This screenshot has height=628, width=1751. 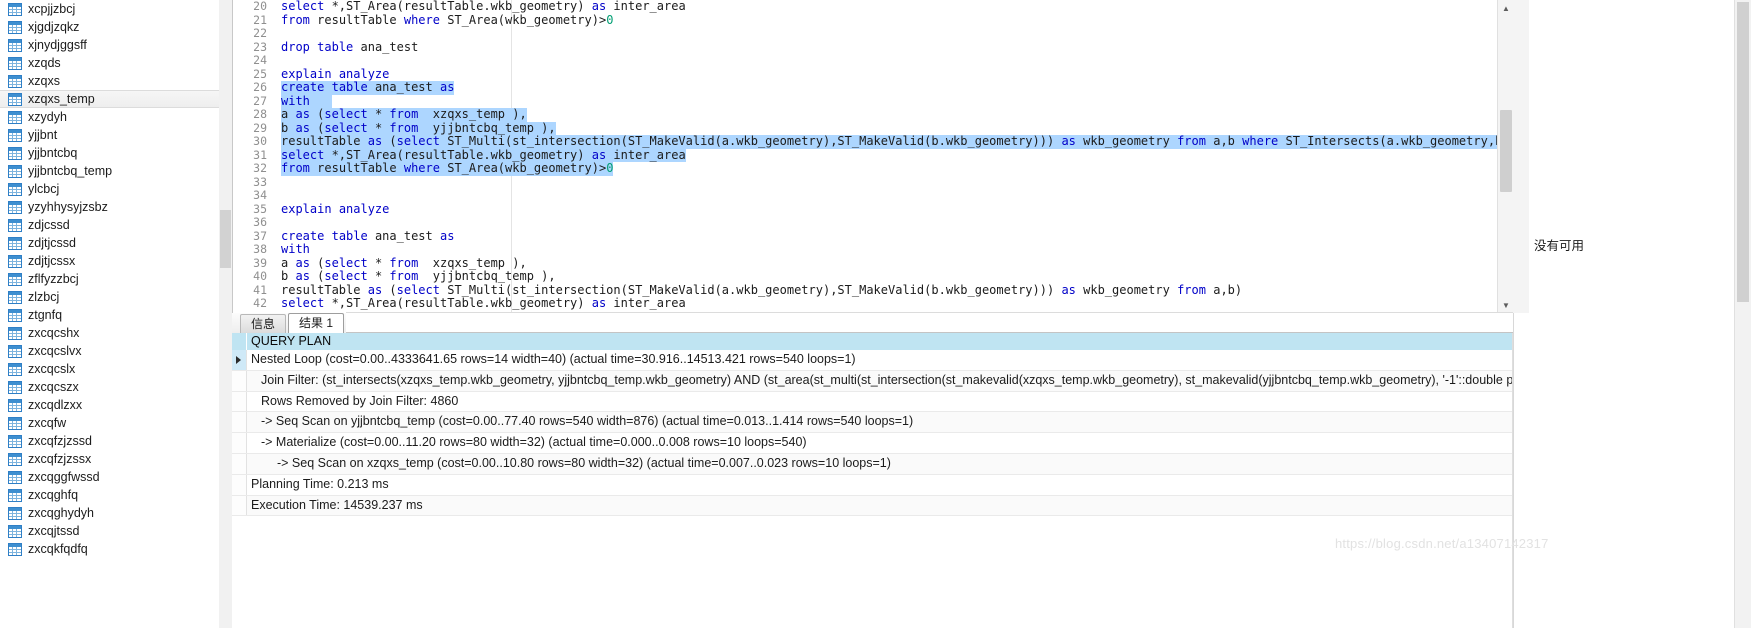 What do you see at coordinates (109, 423) in the screenshot?
I see `tree-item-zxcqfw: zxcqfw` at bounding box center [109, 423].